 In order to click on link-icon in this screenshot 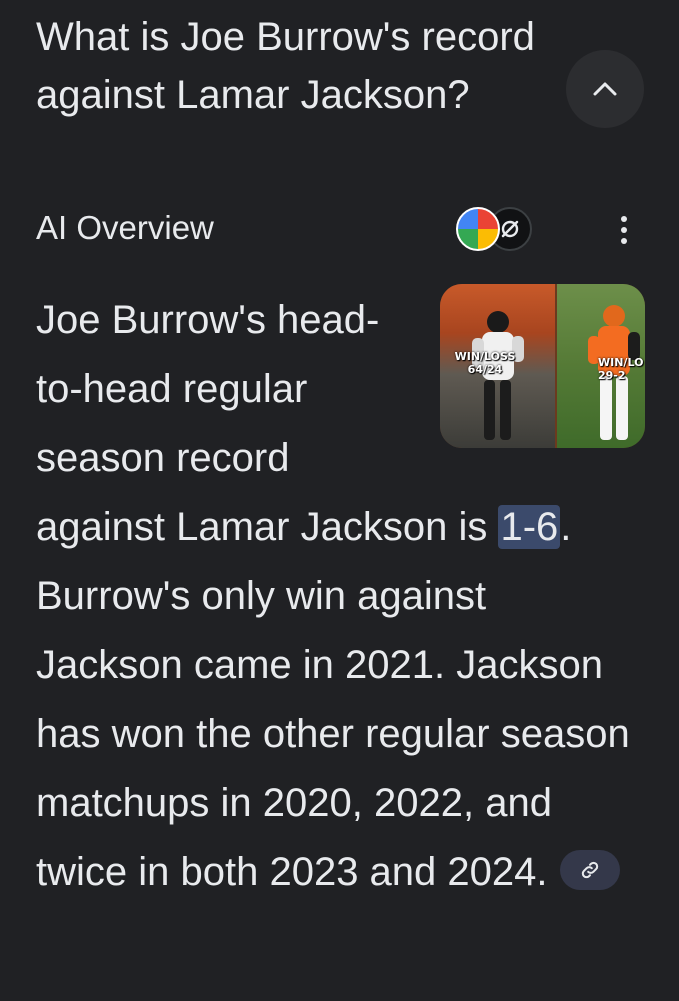, I will do `click(589, 870)`.